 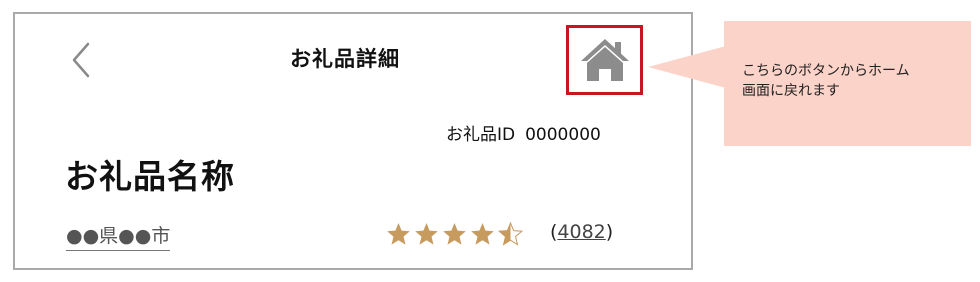 What do you see at coordinates (523, 132) in the screenshot?
I see `gift-id: お礼品ID 0000000` at bounding box center [523, 132].